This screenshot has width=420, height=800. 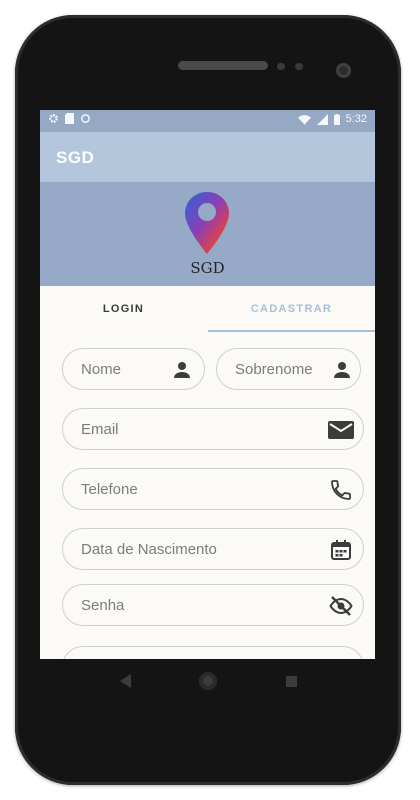 I want to click on proximity-sensor, so click(x=281, y=66).